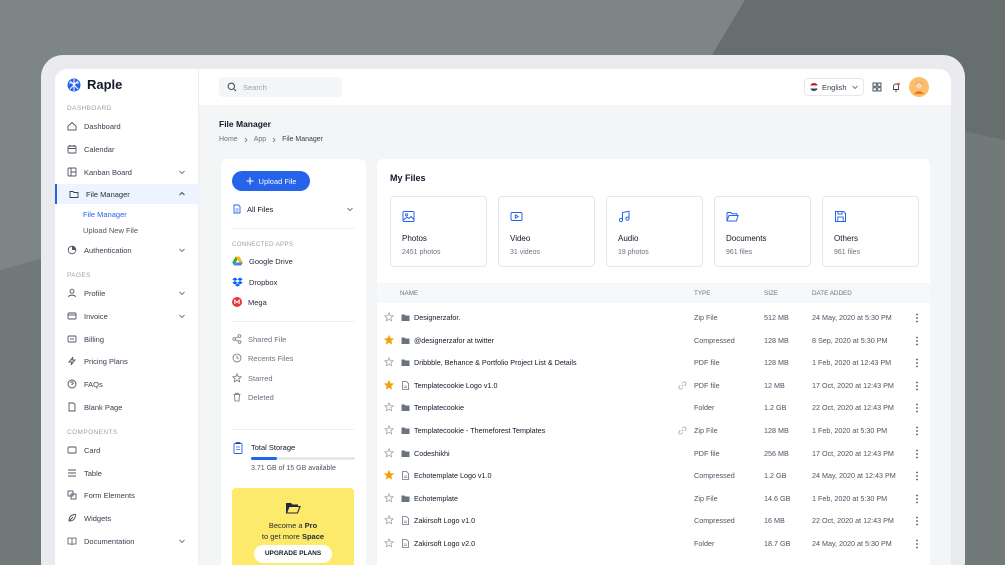 The width and height of the screenshot is (1005, 565). I want to click on subitem-upload-new-file: Upload New File, so click(110, 230).